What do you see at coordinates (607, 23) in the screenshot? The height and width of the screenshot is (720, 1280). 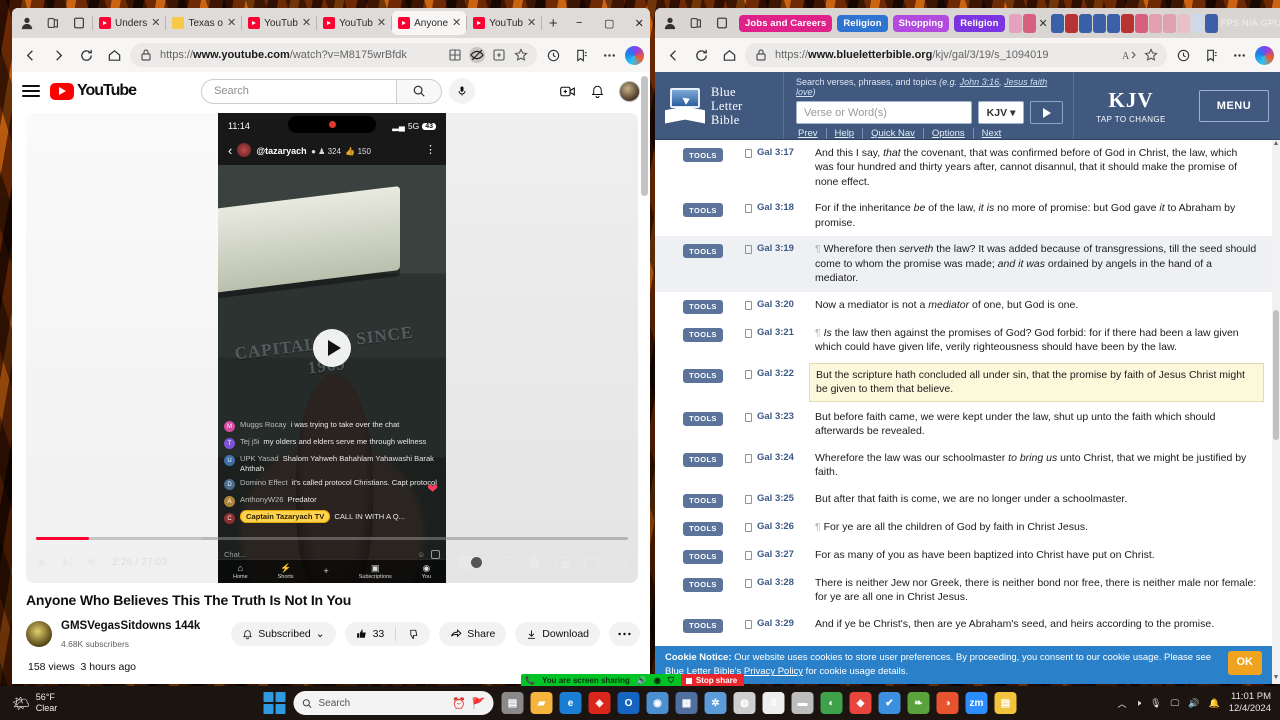 I see `window-controls-left: − ▢ ✕` at bounding box center [607, 23].